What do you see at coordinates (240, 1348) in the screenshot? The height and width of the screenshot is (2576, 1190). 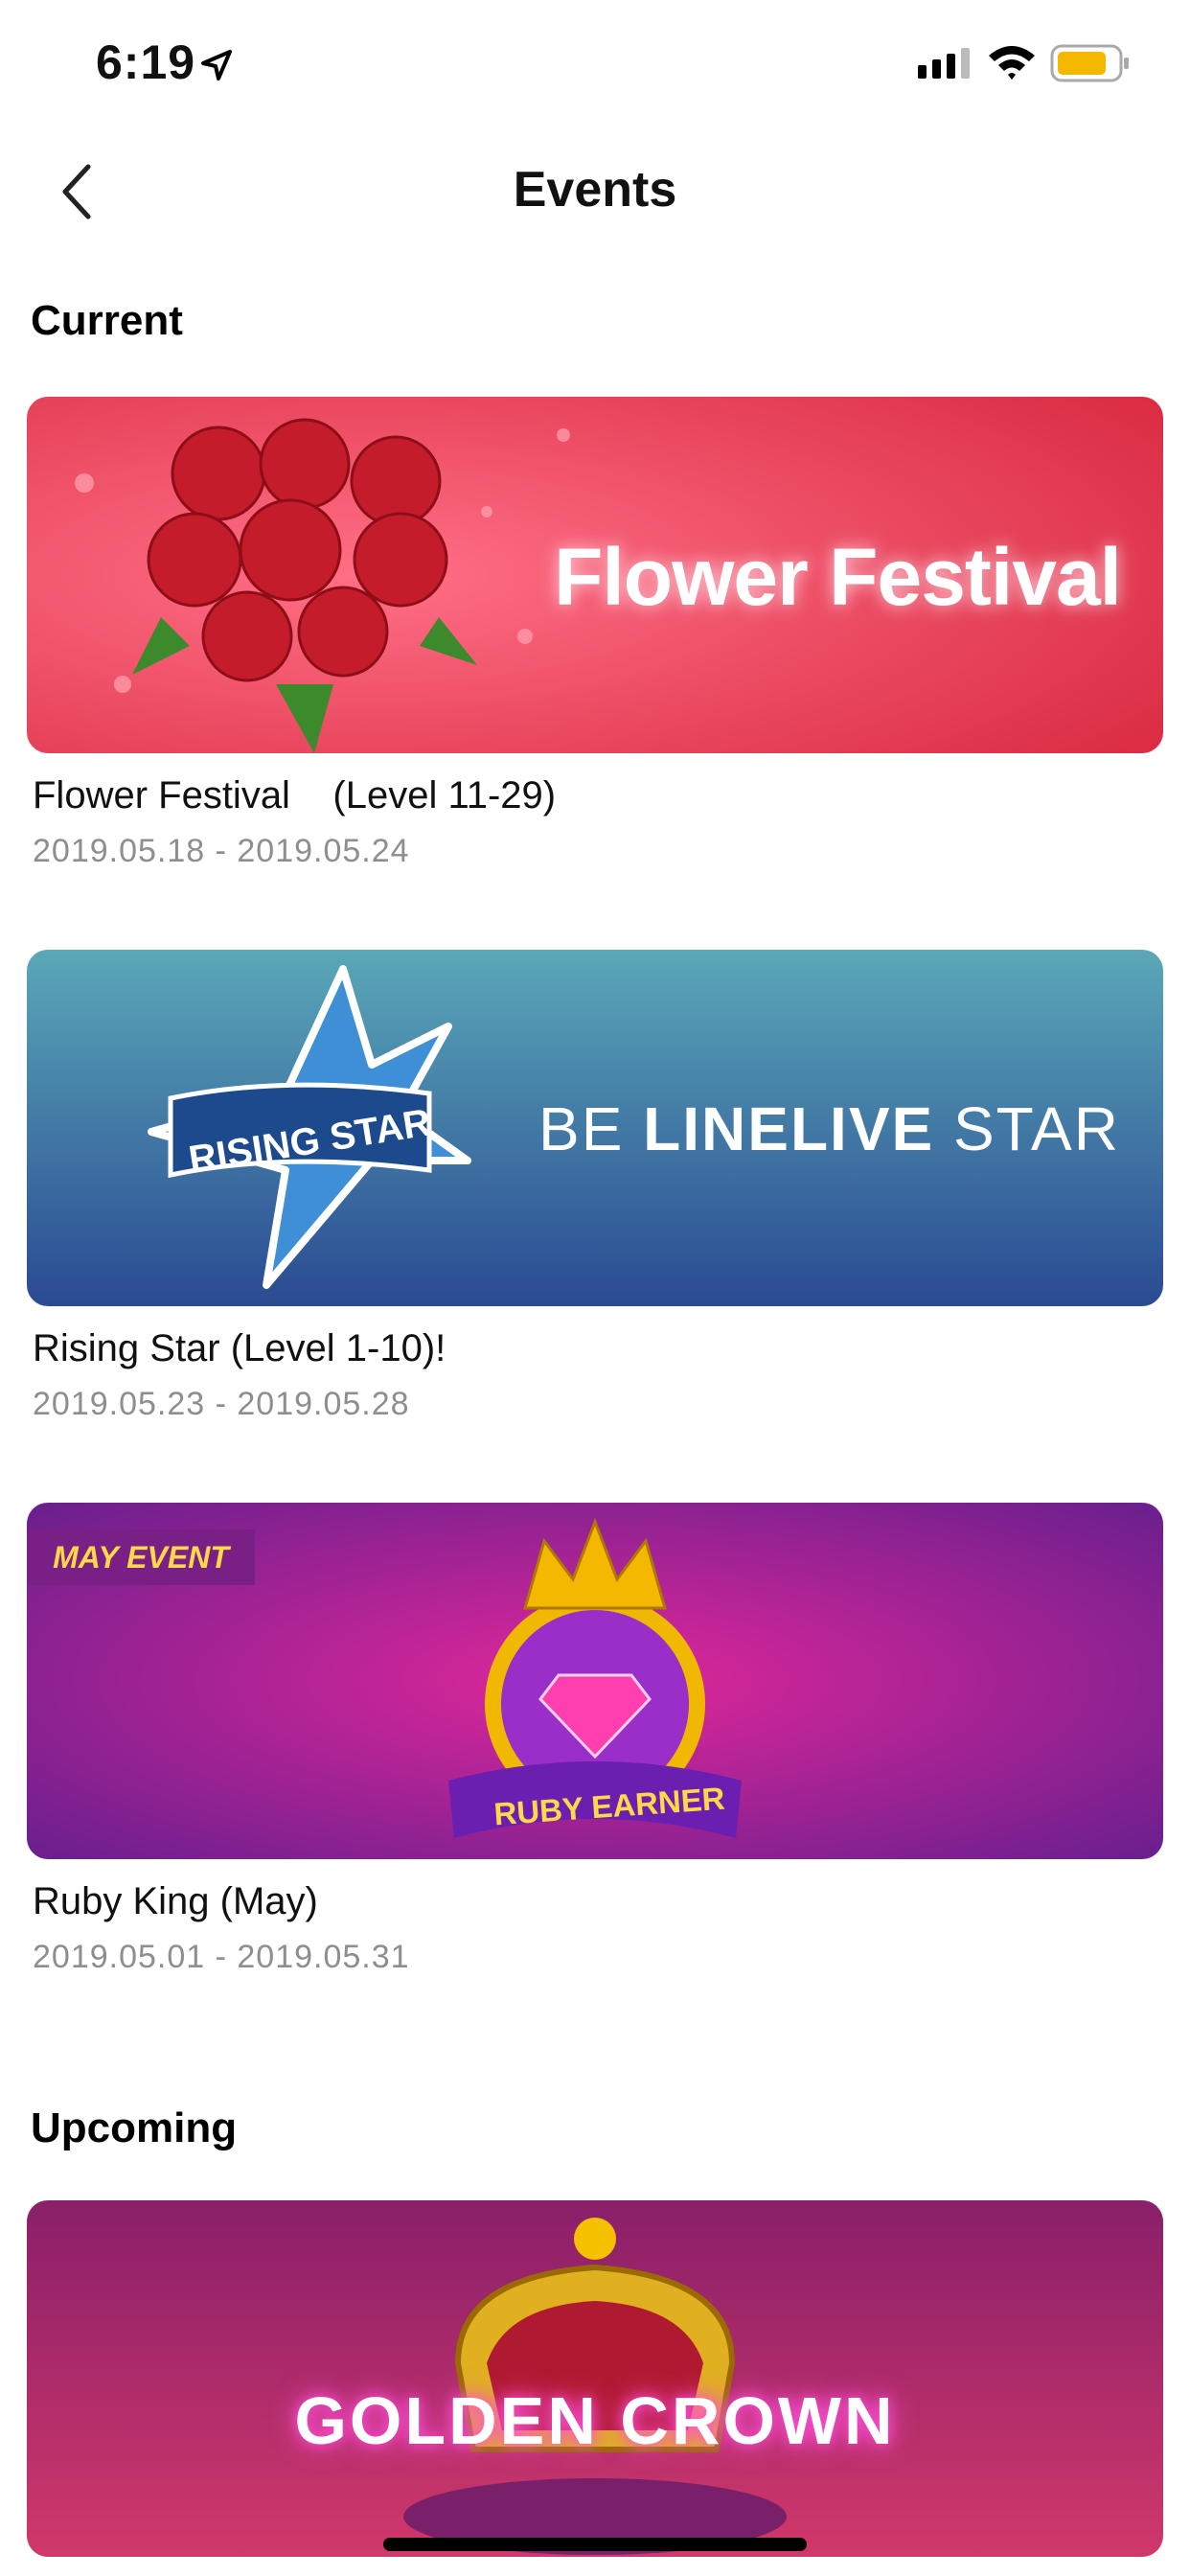 I see `event-name: Rising Star (Level 1-10)!` at bounding box center [240, 1348].